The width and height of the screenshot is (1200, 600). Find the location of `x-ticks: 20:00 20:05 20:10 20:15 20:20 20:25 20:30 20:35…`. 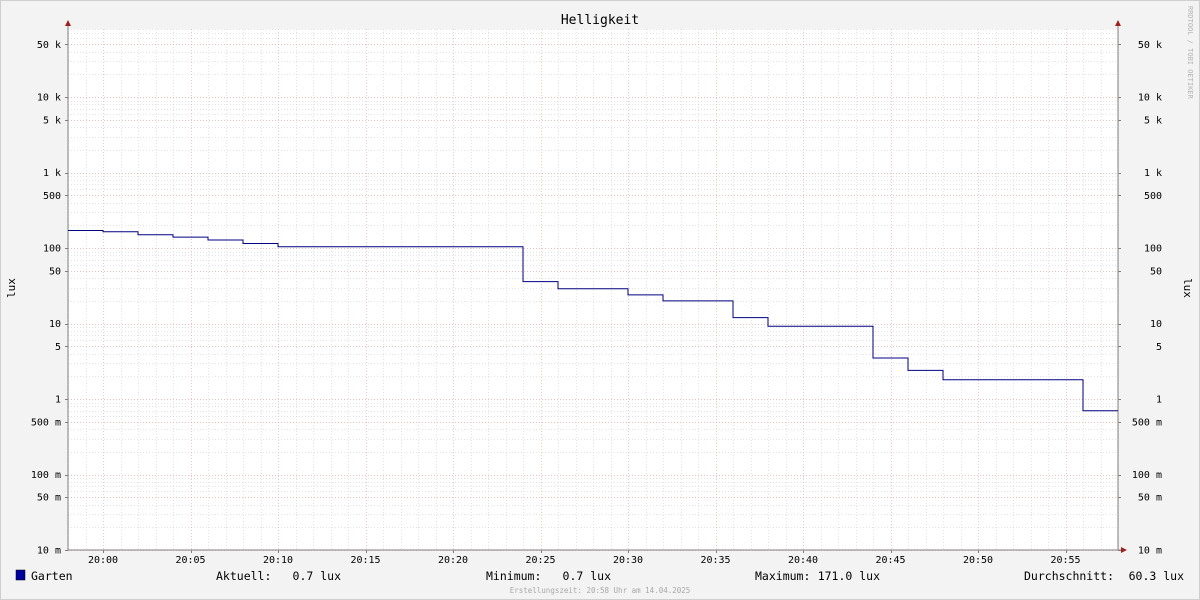

x-ticks: 20:00 20:05 20:10 20:15 20:20 20:25 20:30 20:35… is located at coordinates (584, 558).